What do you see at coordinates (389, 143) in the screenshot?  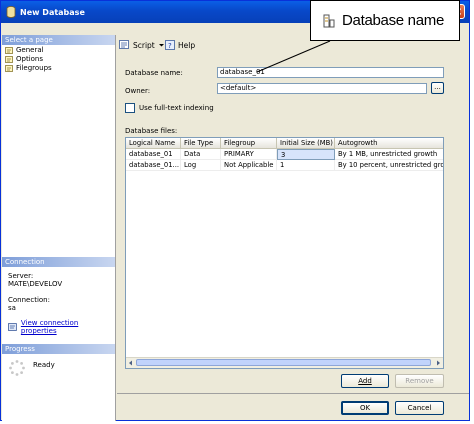 I see `column-header: Autogrowth` at bounding box center [389, 143].